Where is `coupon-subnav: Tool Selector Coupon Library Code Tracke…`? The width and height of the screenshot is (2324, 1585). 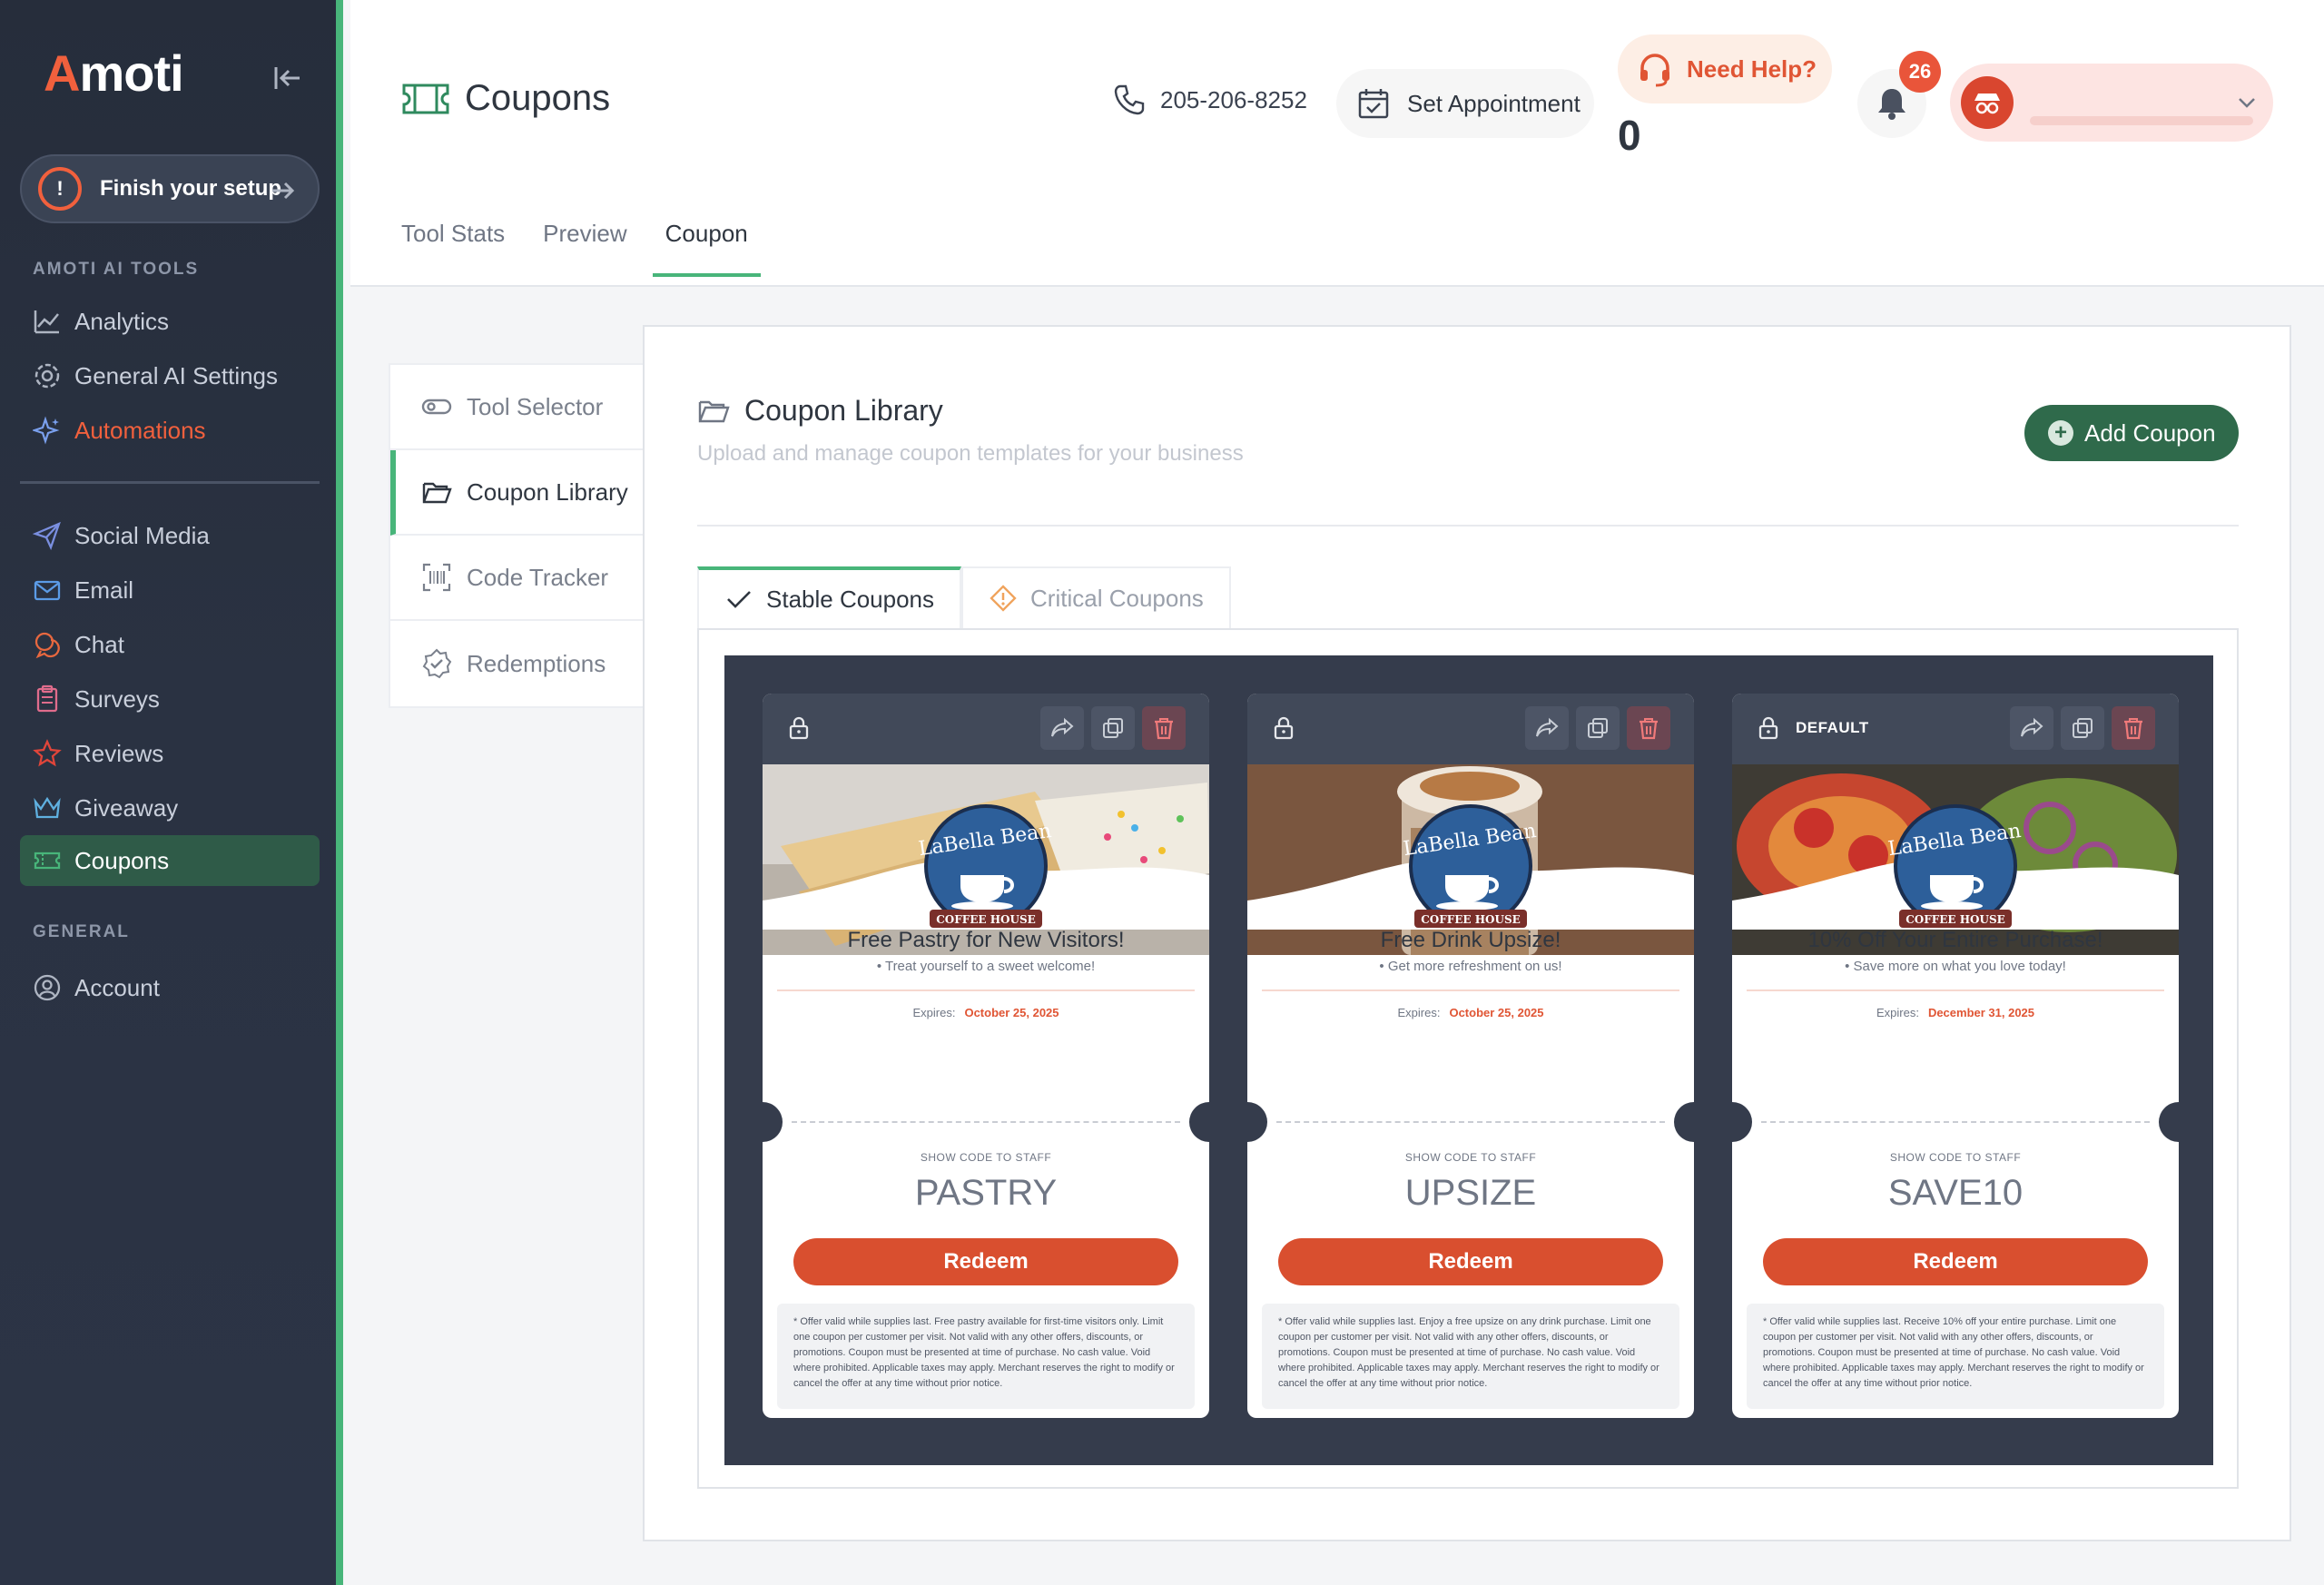
coupon-subnav: Tool Selector Coupon Library Code Tracke… is located at coordinates (517, 535).